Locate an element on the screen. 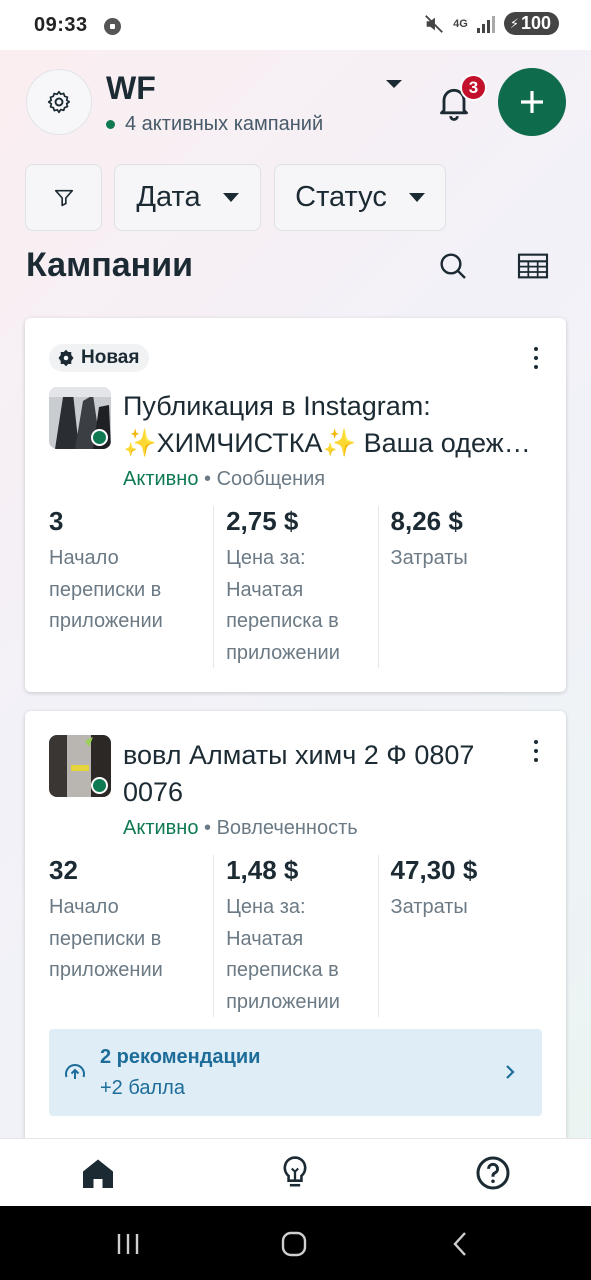 Image resolution: width=591 pixels, height=1280 pixels. metric-value: 32 is located at coordinates (63, 870).